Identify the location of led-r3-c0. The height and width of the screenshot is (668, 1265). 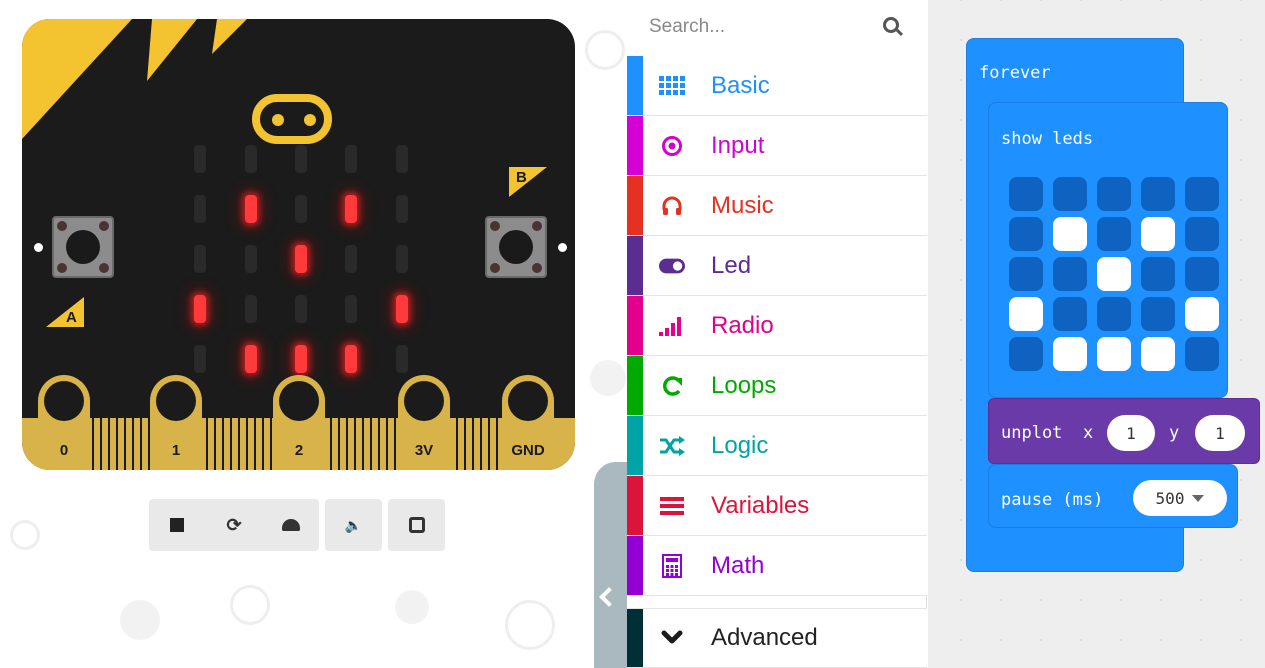
(200, 309).